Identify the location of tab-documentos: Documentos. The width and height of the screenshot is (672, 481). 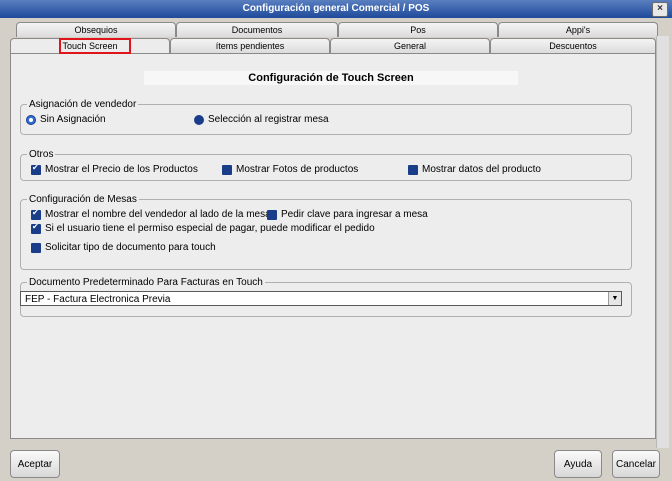
(257, 29).